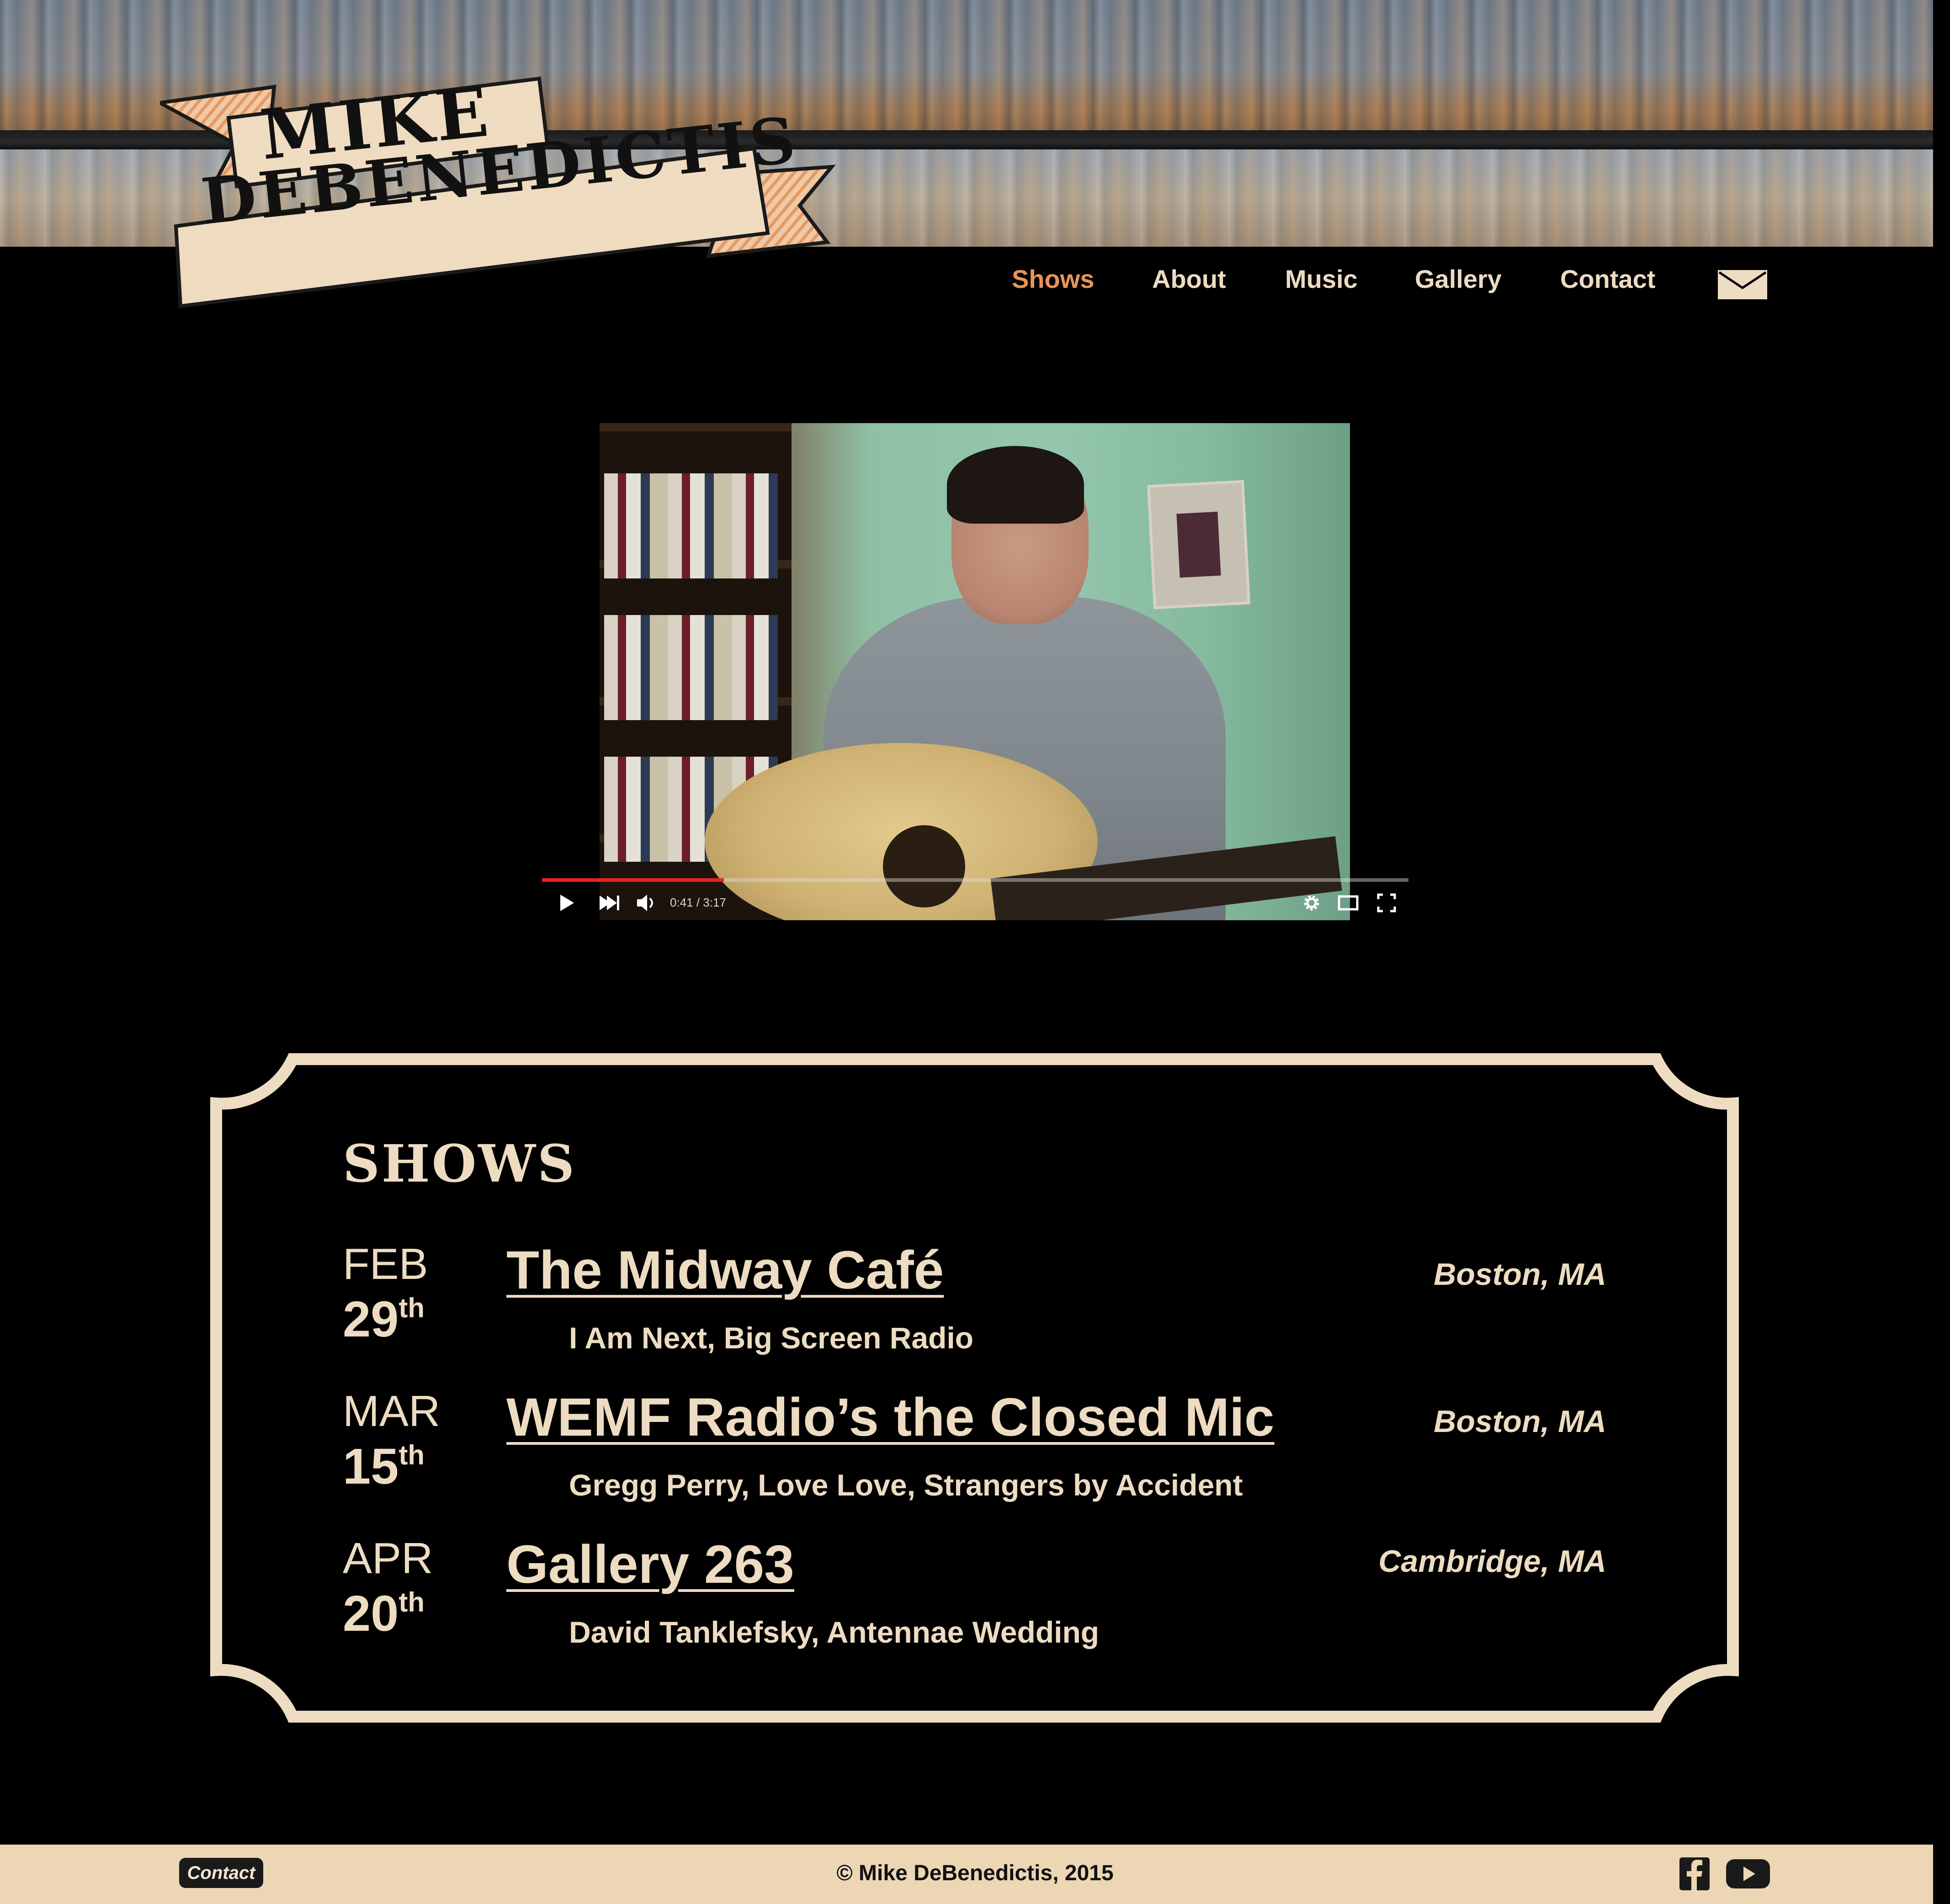  Describe the element at coordinates (609, 903) in the screenshot. I see `next-icon` at that location.